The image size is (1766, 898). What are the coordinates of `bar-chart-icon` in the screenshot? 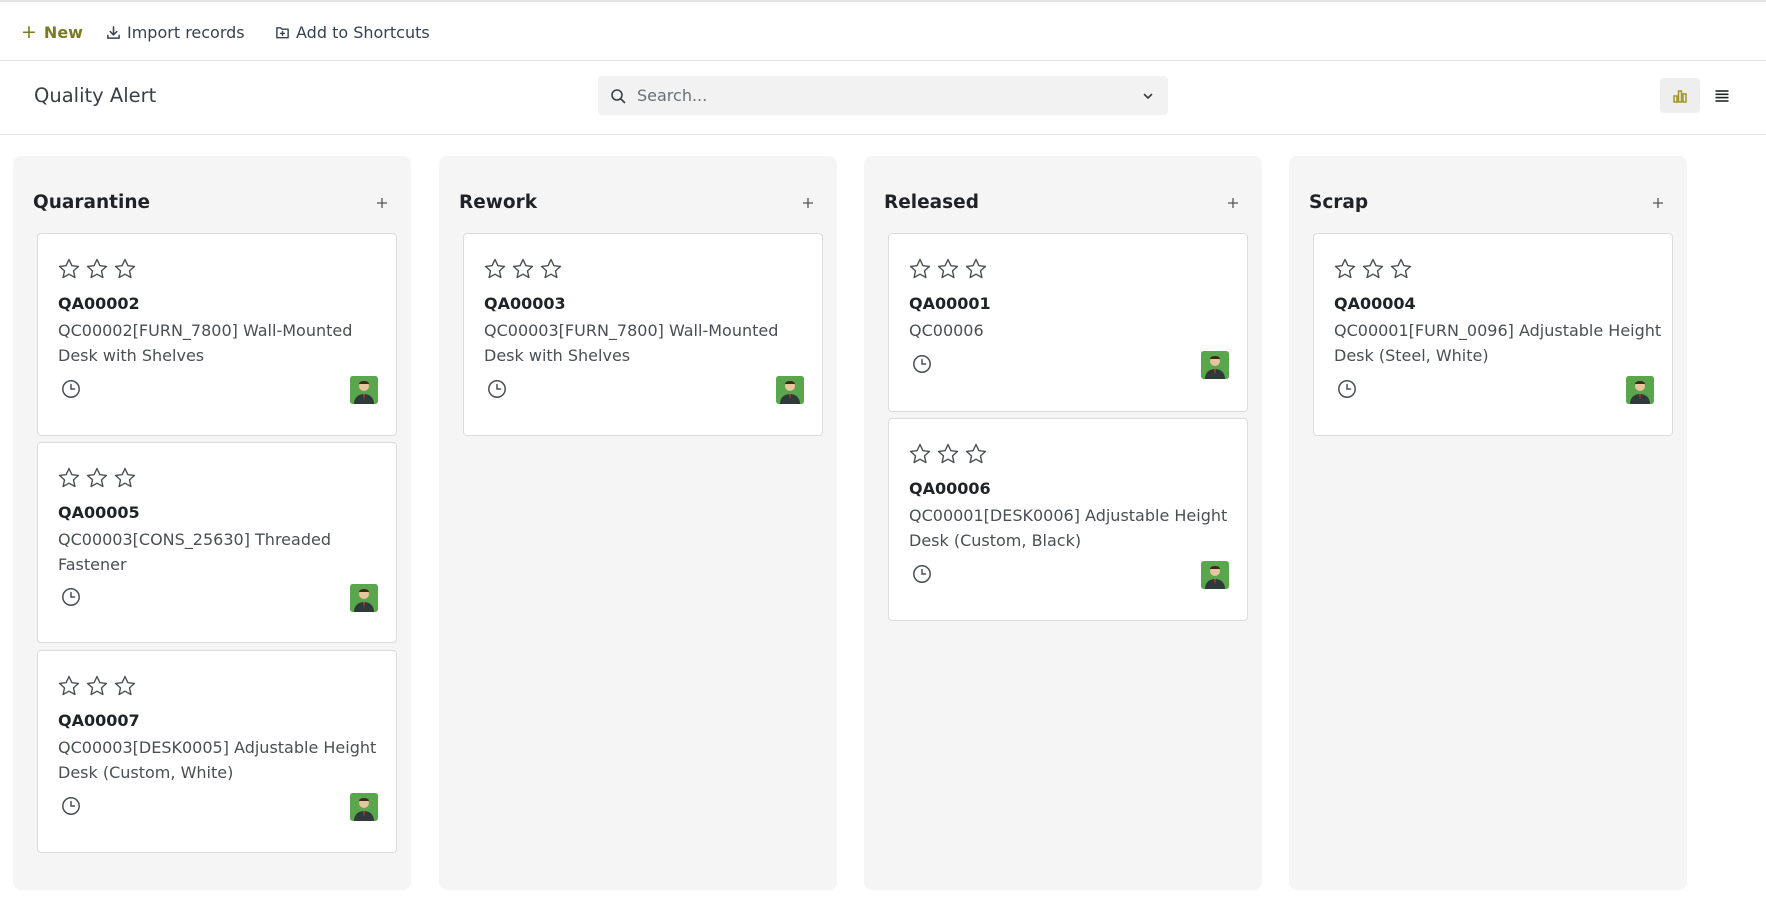 It's located at (1680, 96).